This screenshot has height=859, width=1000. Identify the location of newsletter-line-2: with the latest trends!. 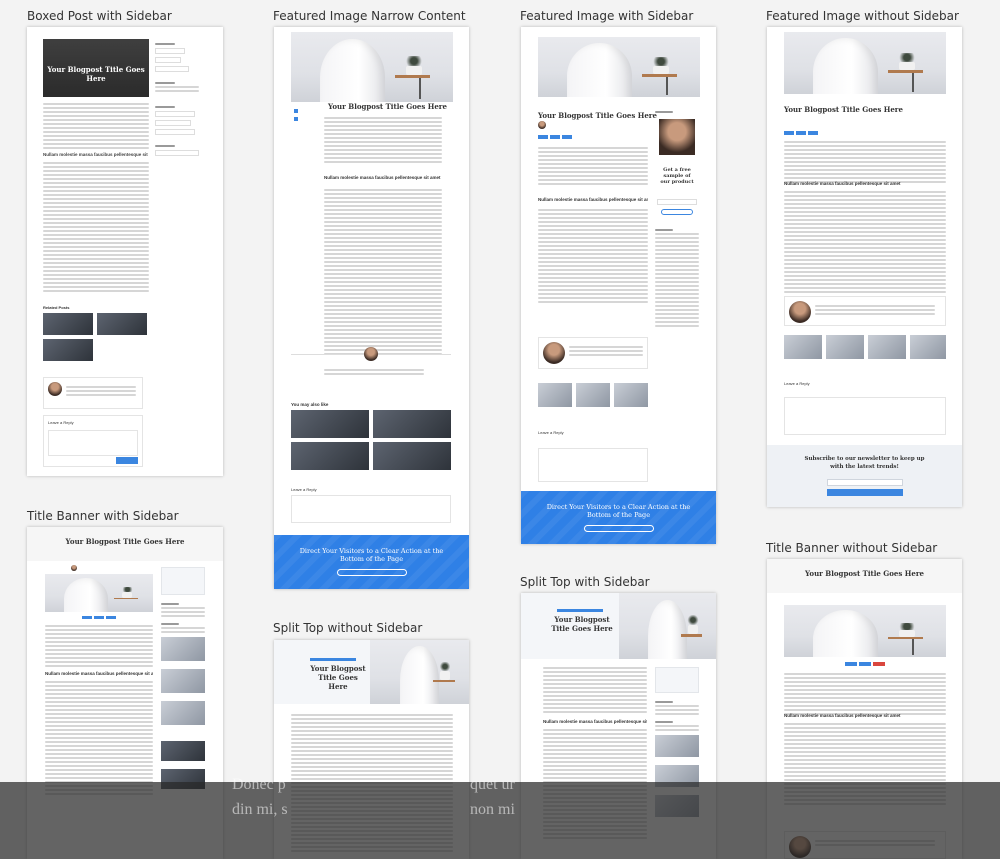
(864, 467).